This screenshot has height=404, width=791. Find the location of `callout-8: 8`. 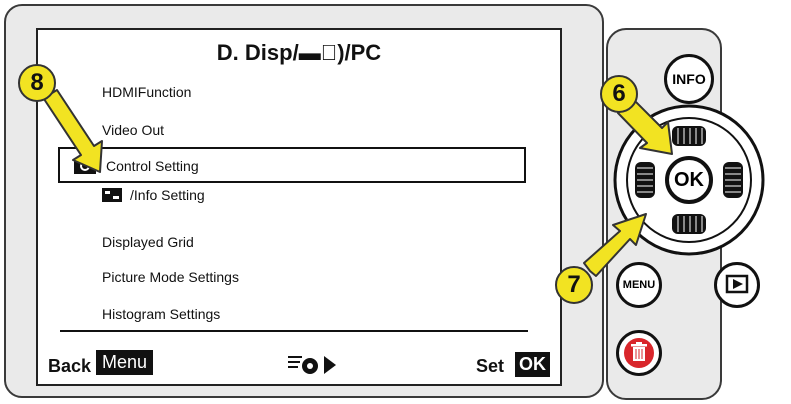

callout-8: 8 is located at coordinates (37, 83).